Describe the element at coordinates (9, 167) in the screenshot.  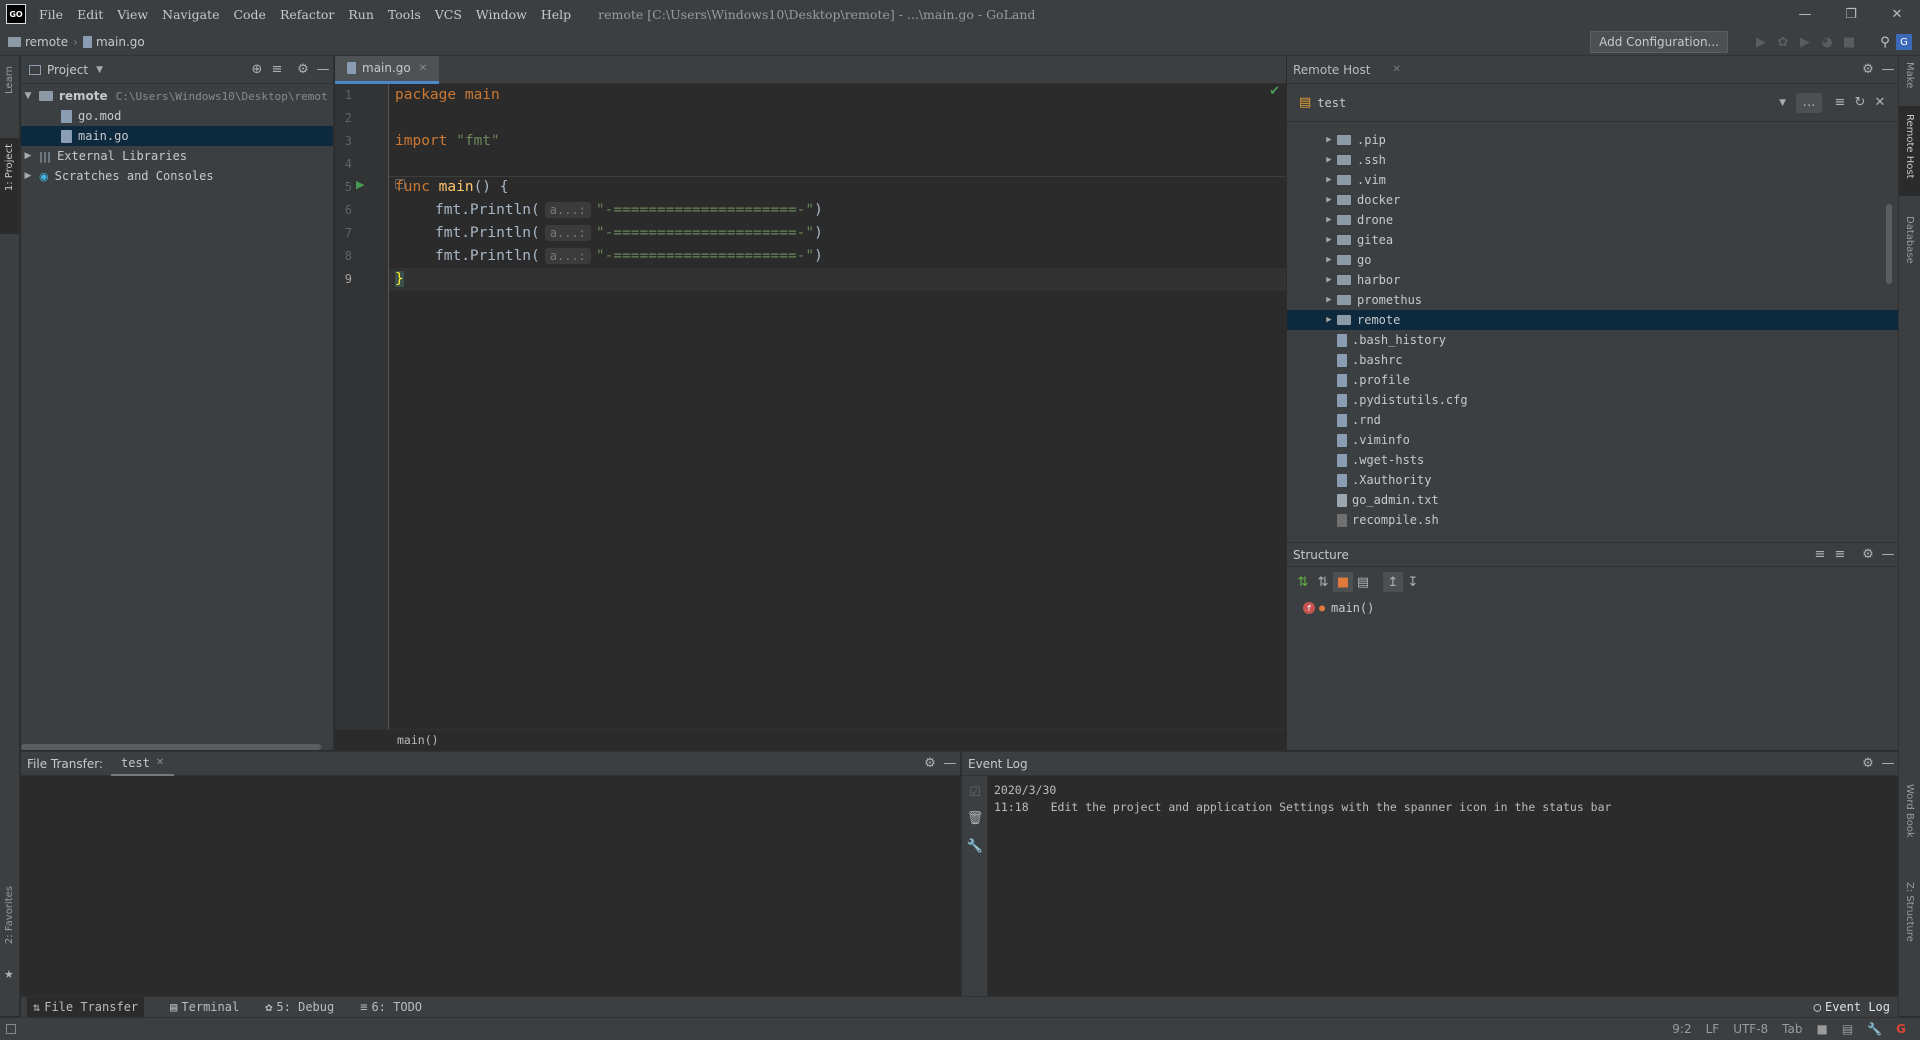
I see `project-tool-button: 1: Project` at that location.